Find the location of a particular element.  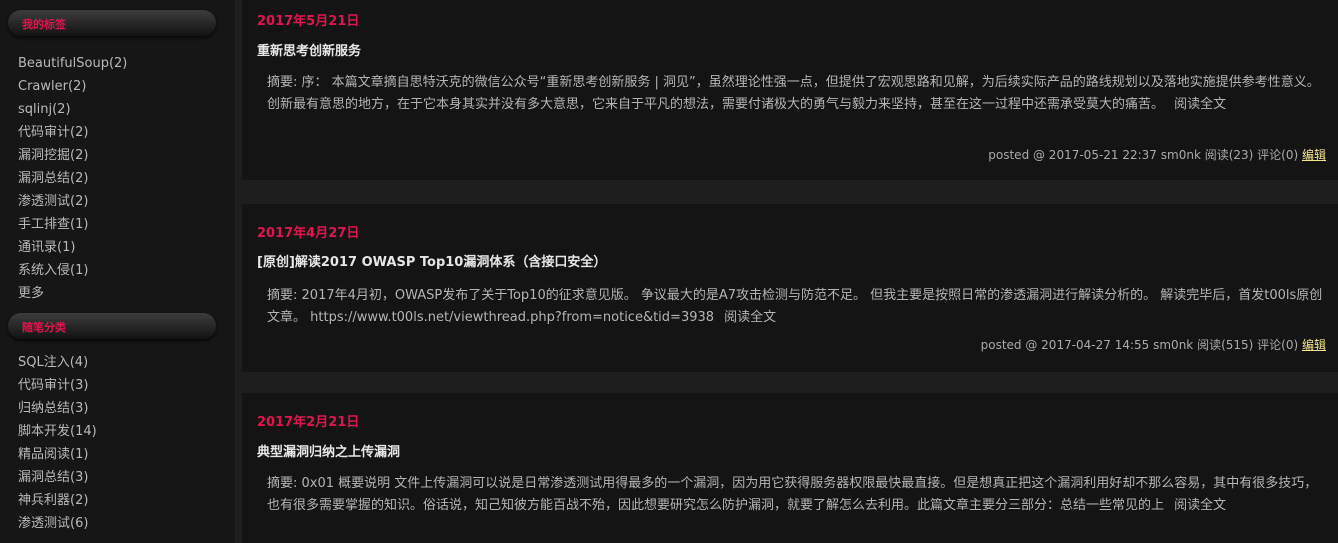

tag-link: 代码审计(2) is located at coordinates (63, 132).